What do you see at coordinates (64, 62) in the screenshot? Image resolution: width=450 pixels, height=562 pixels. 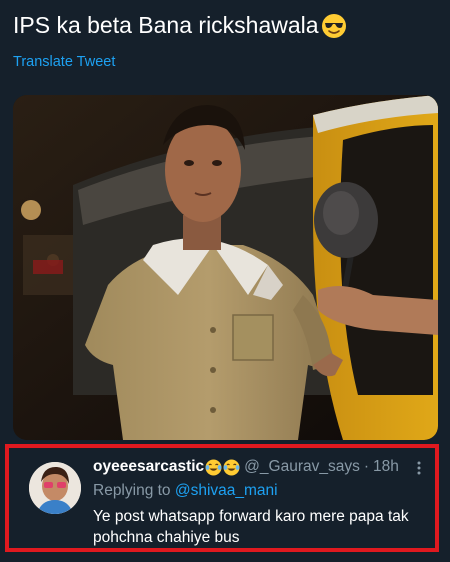 I see `translate-tweet-link: Translate Tweet` at bounding box center [64, 62].